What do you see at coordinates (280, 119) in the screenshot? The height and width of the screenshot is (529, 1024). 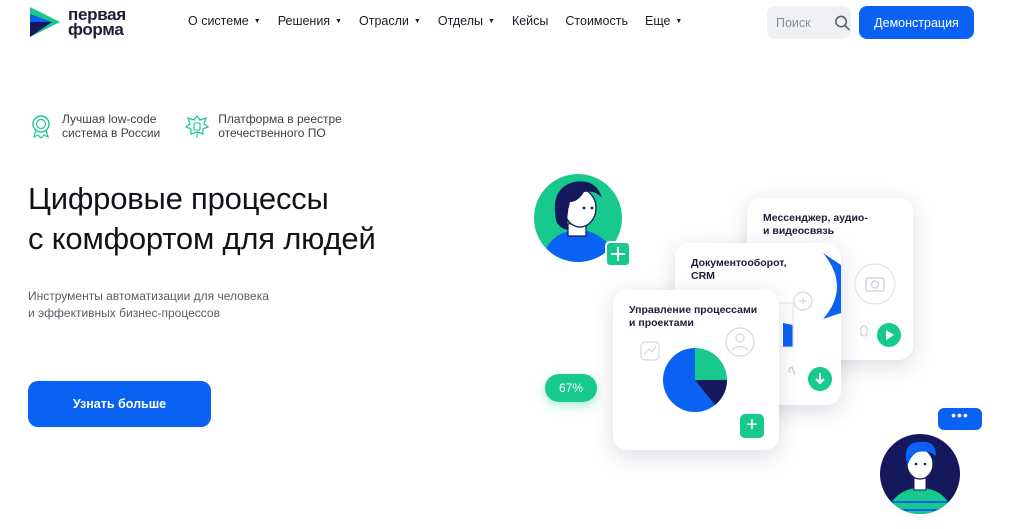 I see `badge-text-line1: Платформа в реестре` at bounding box center [280, 119].